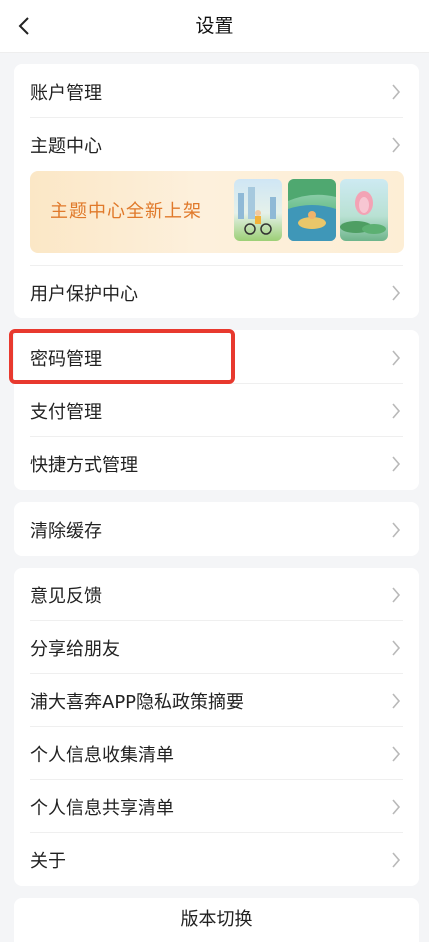  Describe the element at coordinates (48, 861) in the screenshot. I see `about-label: 关于` at that location.